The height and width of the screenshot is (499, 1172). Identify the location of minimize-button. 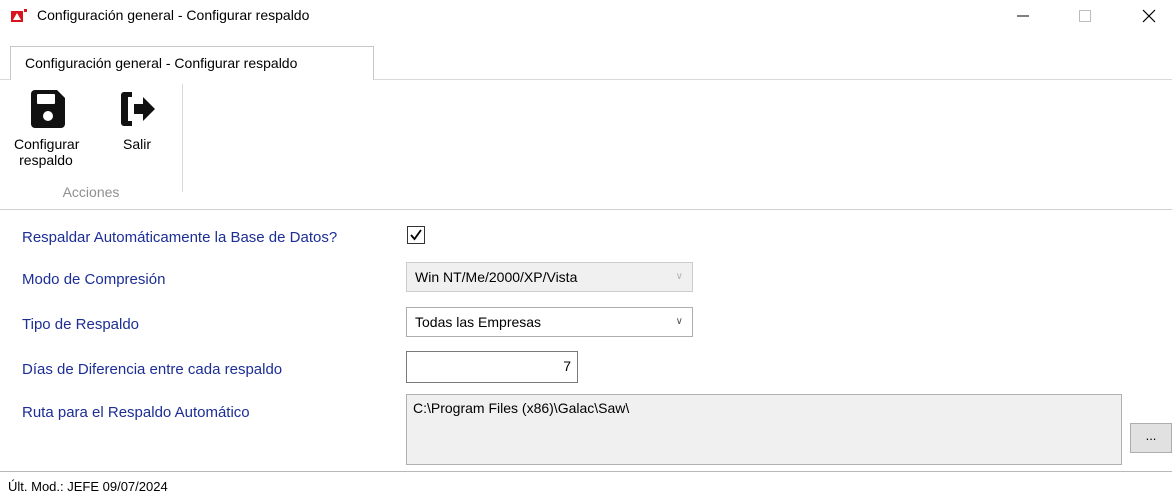
(1023, 16).